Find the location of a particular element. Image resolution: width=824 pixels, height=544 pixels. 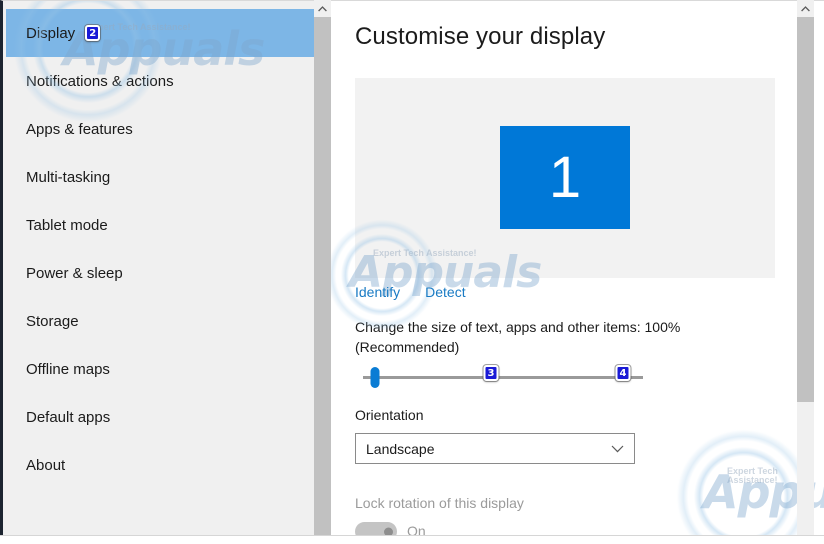

sidebar-item-label: About is located at coordinates (46, 465).